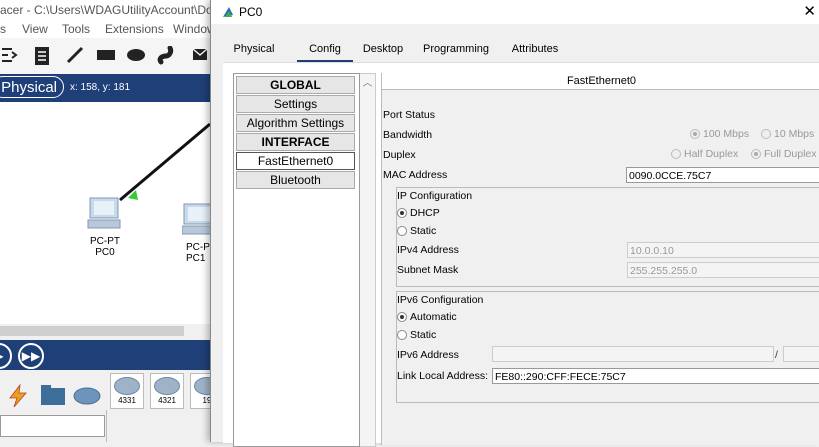  What do you see at coordinates (6, 356) in the screenshot?
I see `play-icon: ▶` at bounding box center [6, 356].